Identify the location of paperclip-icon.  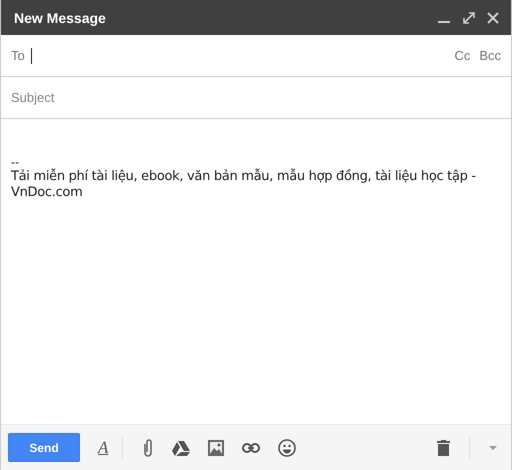
(148, 448).